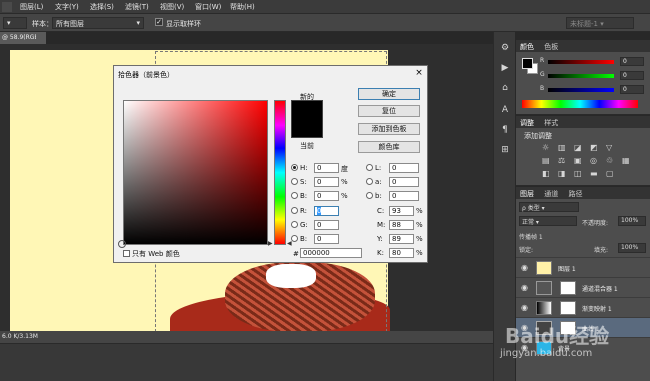  I want to click on tab-paths: 路径, so click(575, 194).